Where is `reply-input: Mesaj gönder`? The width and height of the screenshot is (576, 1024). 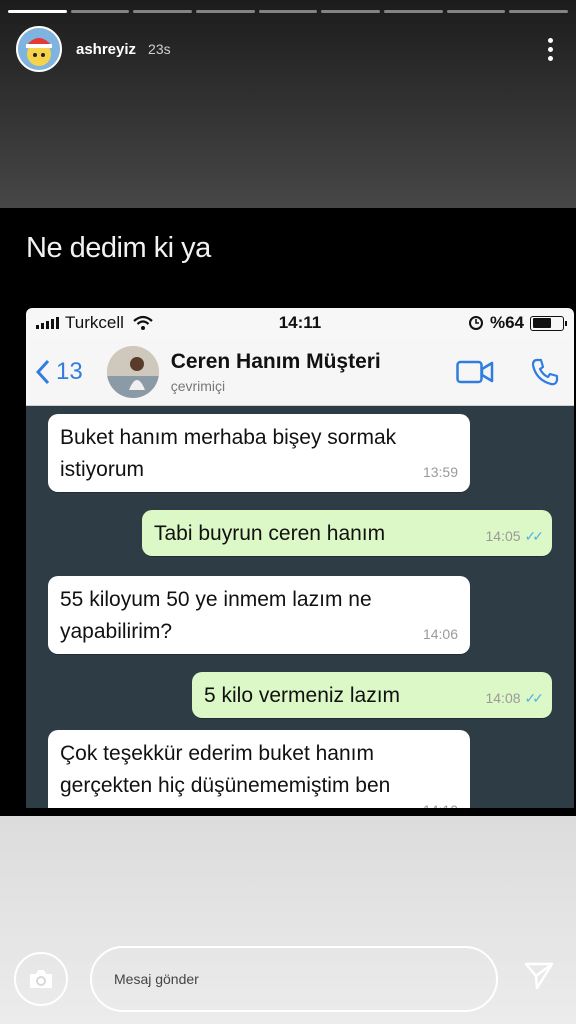 reply-input: Mesaj gönder is located at coordinates (294, 979).